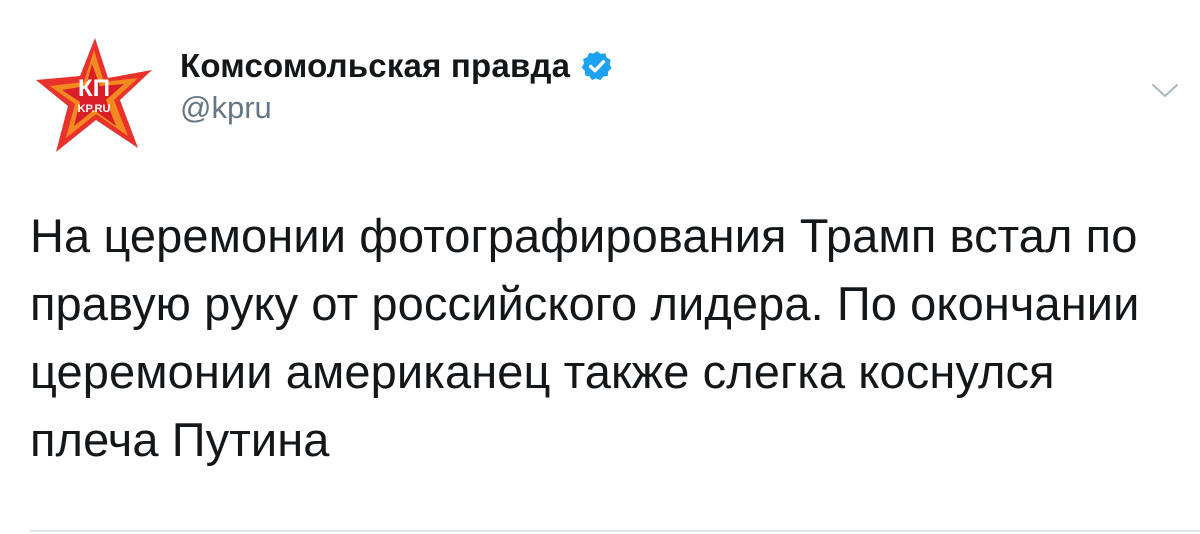 The image size is (1200, 534). Describe the element at coordinates (94, 109) in the screenshot. I see `logo-text-bottom: KP.RU` at that location.